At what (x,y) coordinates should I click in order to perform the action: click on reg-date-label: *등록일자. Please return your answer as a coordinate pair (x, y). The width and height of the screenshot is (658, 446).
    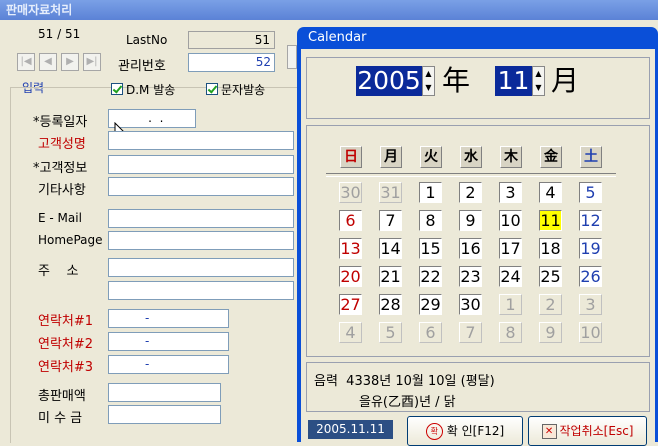
    Looking at the image, I should click on (60, 122).